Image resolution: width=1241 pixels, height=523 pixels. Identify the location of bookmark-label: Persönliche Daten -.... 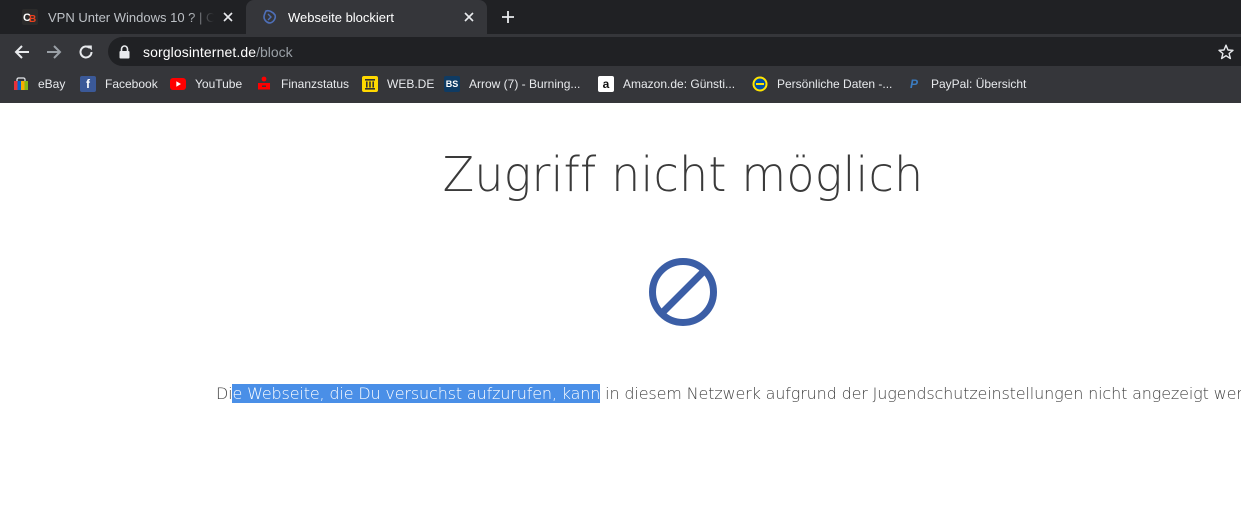
(835, 84).